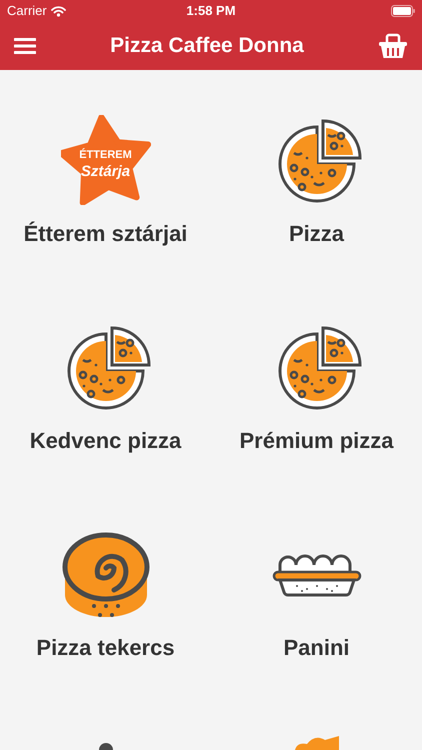 This screenshot has height=750, width=422. Describe the element at coordinates (58, 11) in the screenshot. I see `wifi-icon` at that location.